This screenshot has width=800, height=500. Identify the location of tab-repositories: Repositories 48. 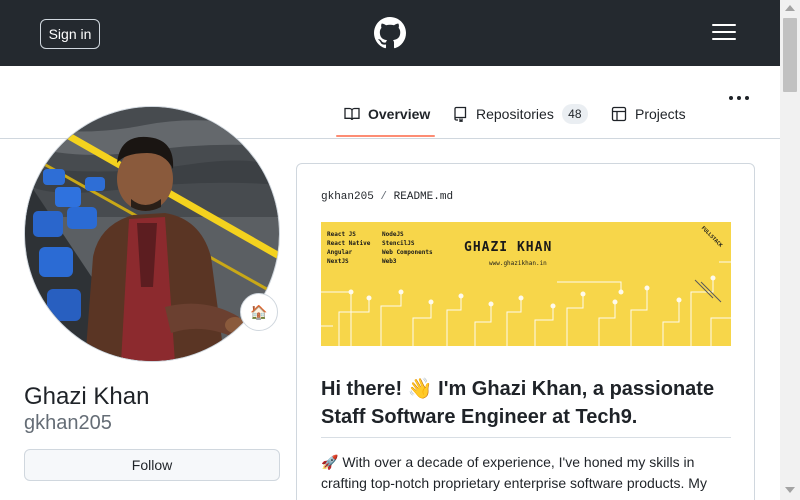
(520, 114).